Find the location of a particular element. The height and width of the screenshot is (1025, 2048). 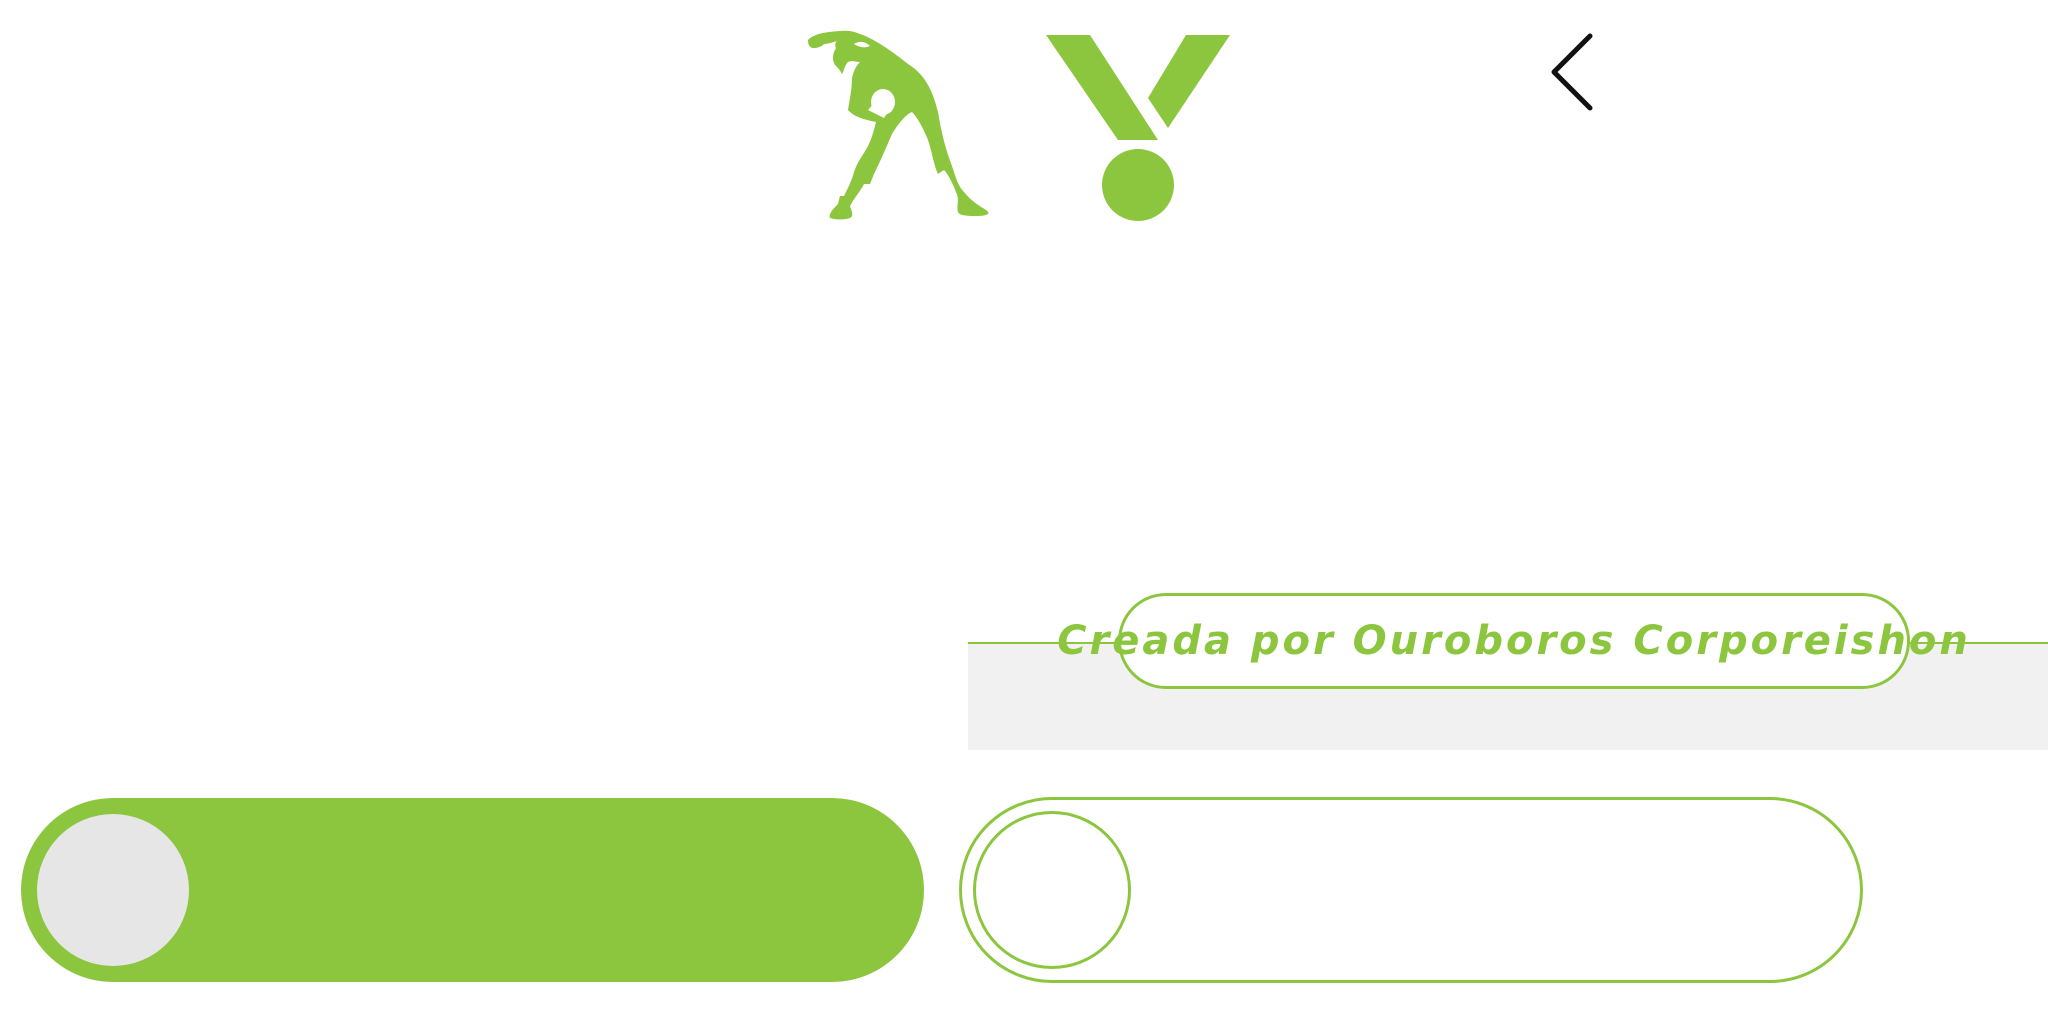

credits-pill: Creada por Ouroboros Corporeishon is located at coordinates (1512, 641).